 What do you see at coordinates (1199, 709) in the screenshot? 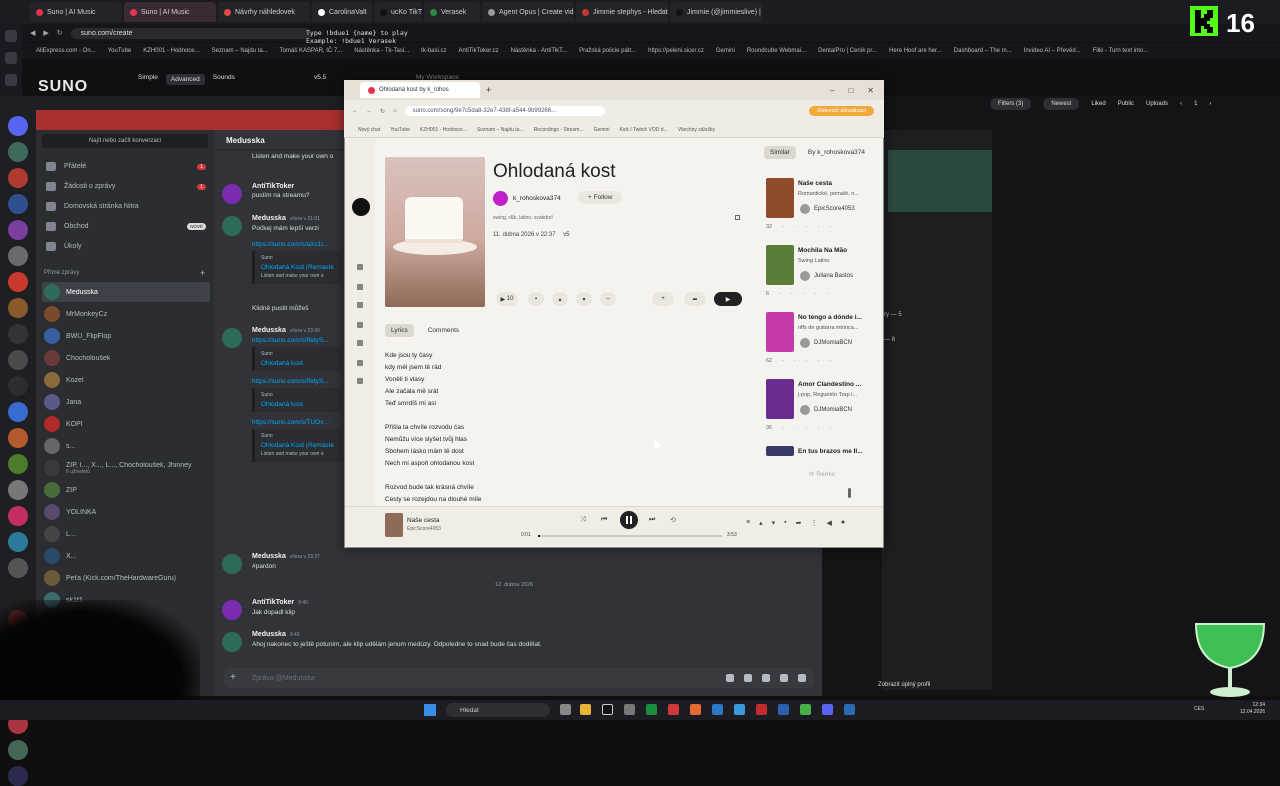
I see `keyboard-language: CES` at bounding box center [1199, 709].